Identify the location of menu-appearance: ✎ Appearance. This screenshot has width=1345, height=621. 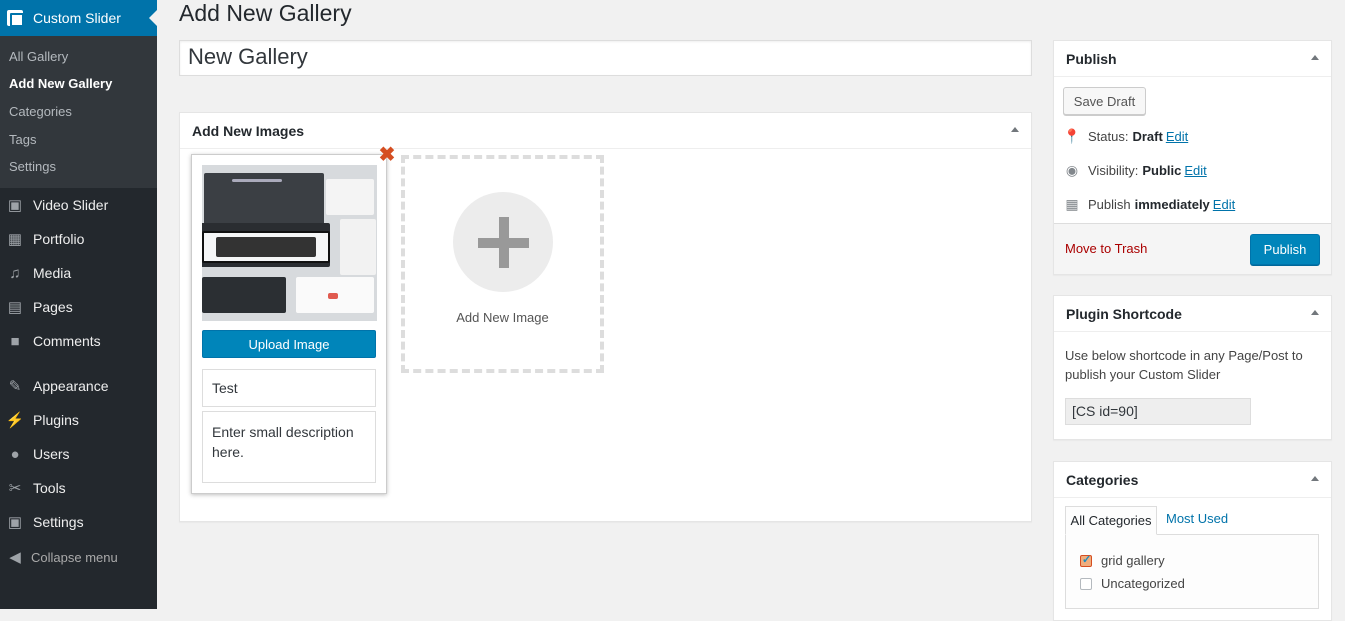
(78, 386).